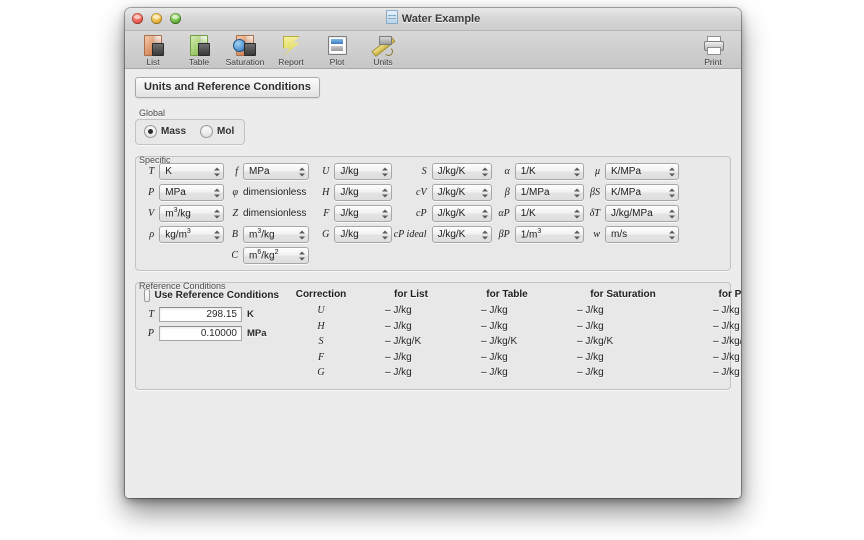 This screenshot has height=540, width=864. Describe the element at coordinates (191, 213) in the screenshot. I see `unit-popup-V: m3/kg` at that location.